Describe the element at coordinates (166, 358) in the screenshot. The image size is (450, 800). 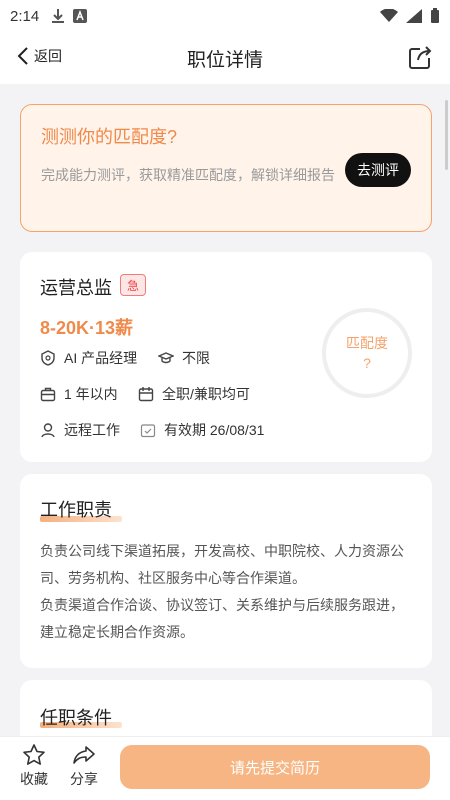
I see `graduation-cap-icon` at that location.